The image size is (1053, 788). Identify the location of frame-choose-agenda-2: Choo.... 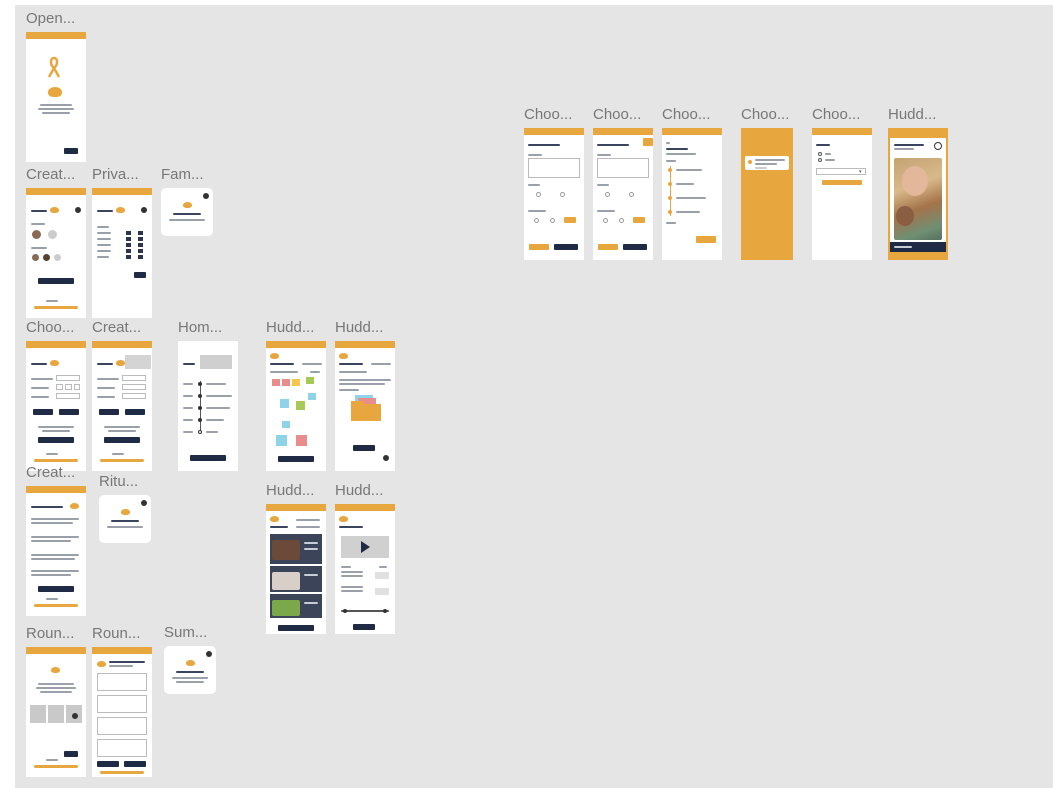
(623, 183).